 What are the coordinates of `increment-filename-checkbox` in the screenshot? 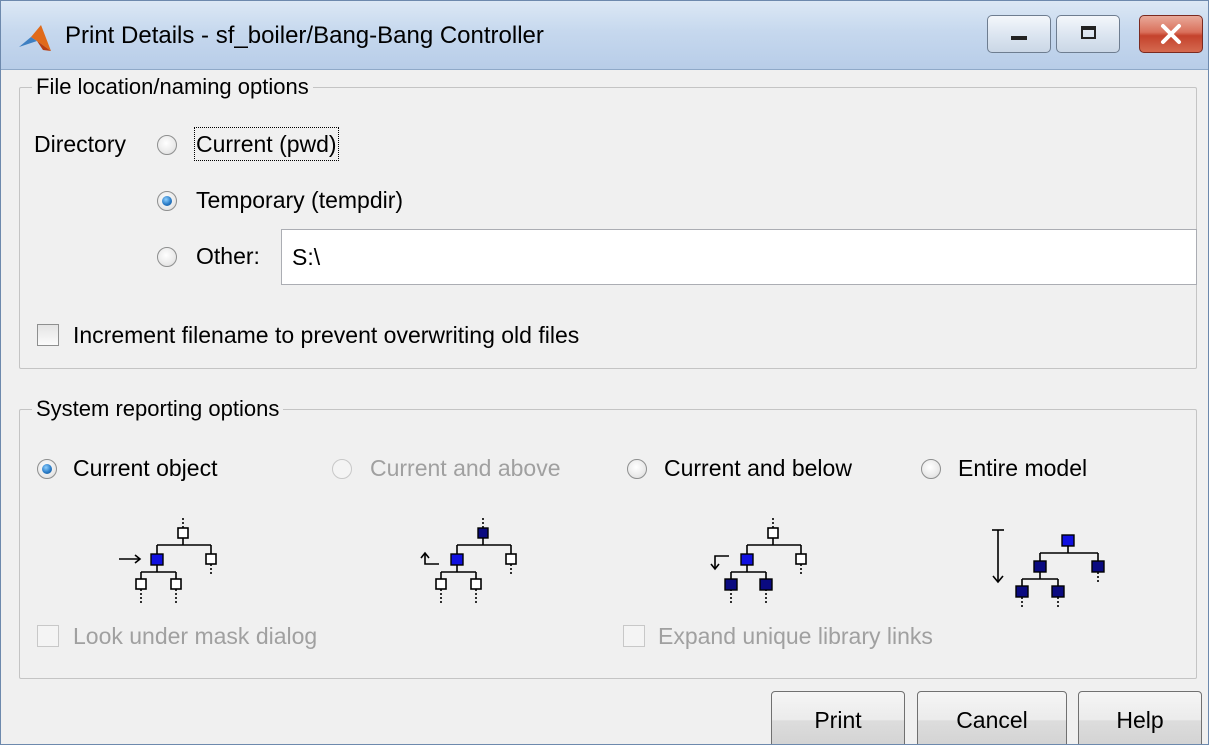 It's located at (48, 335).